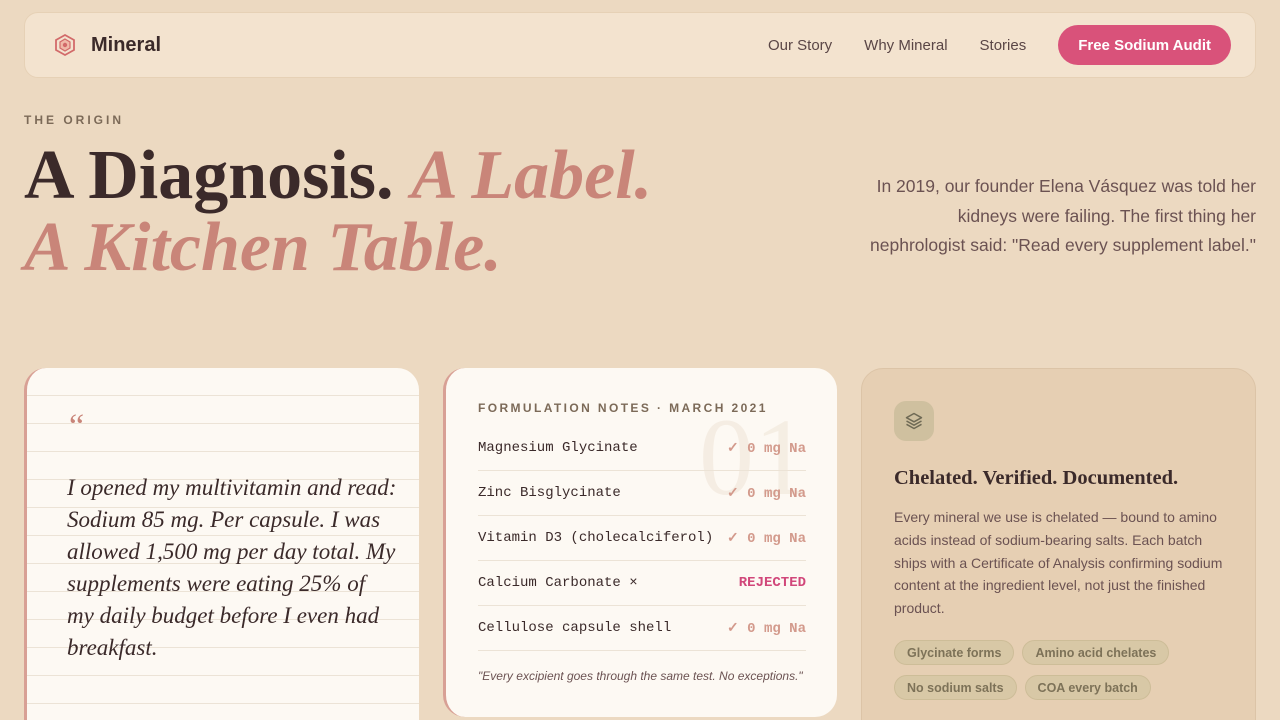 The width and height of the screenshot is (1280, 720). I want to click on nav-link-our-story: Our Story, so click(800, 45).